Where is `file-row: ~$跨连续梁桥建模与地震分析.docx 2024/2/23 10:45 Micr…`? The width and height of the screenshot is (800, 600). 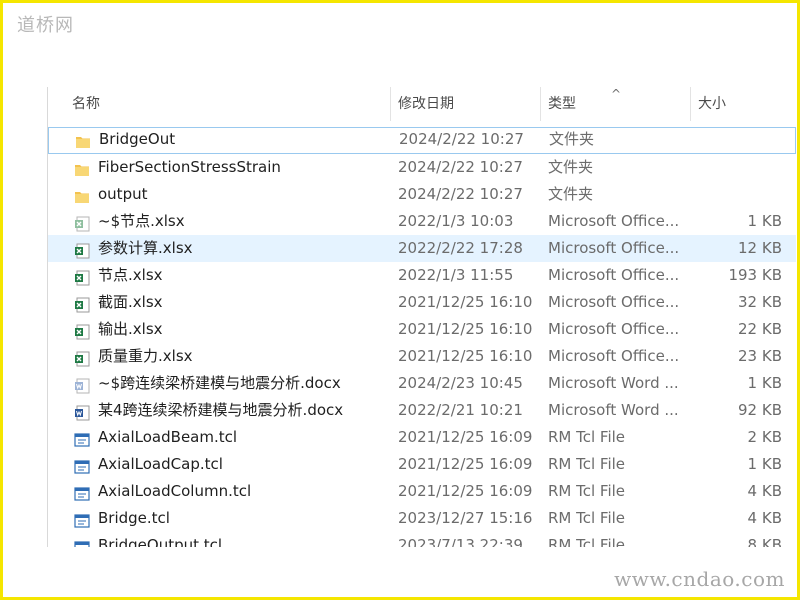
file-row: ~$跨连续梁桥建模与地震分析.docx 2024/2/23 10:45 Micr… is located at coordinates (422, 383).